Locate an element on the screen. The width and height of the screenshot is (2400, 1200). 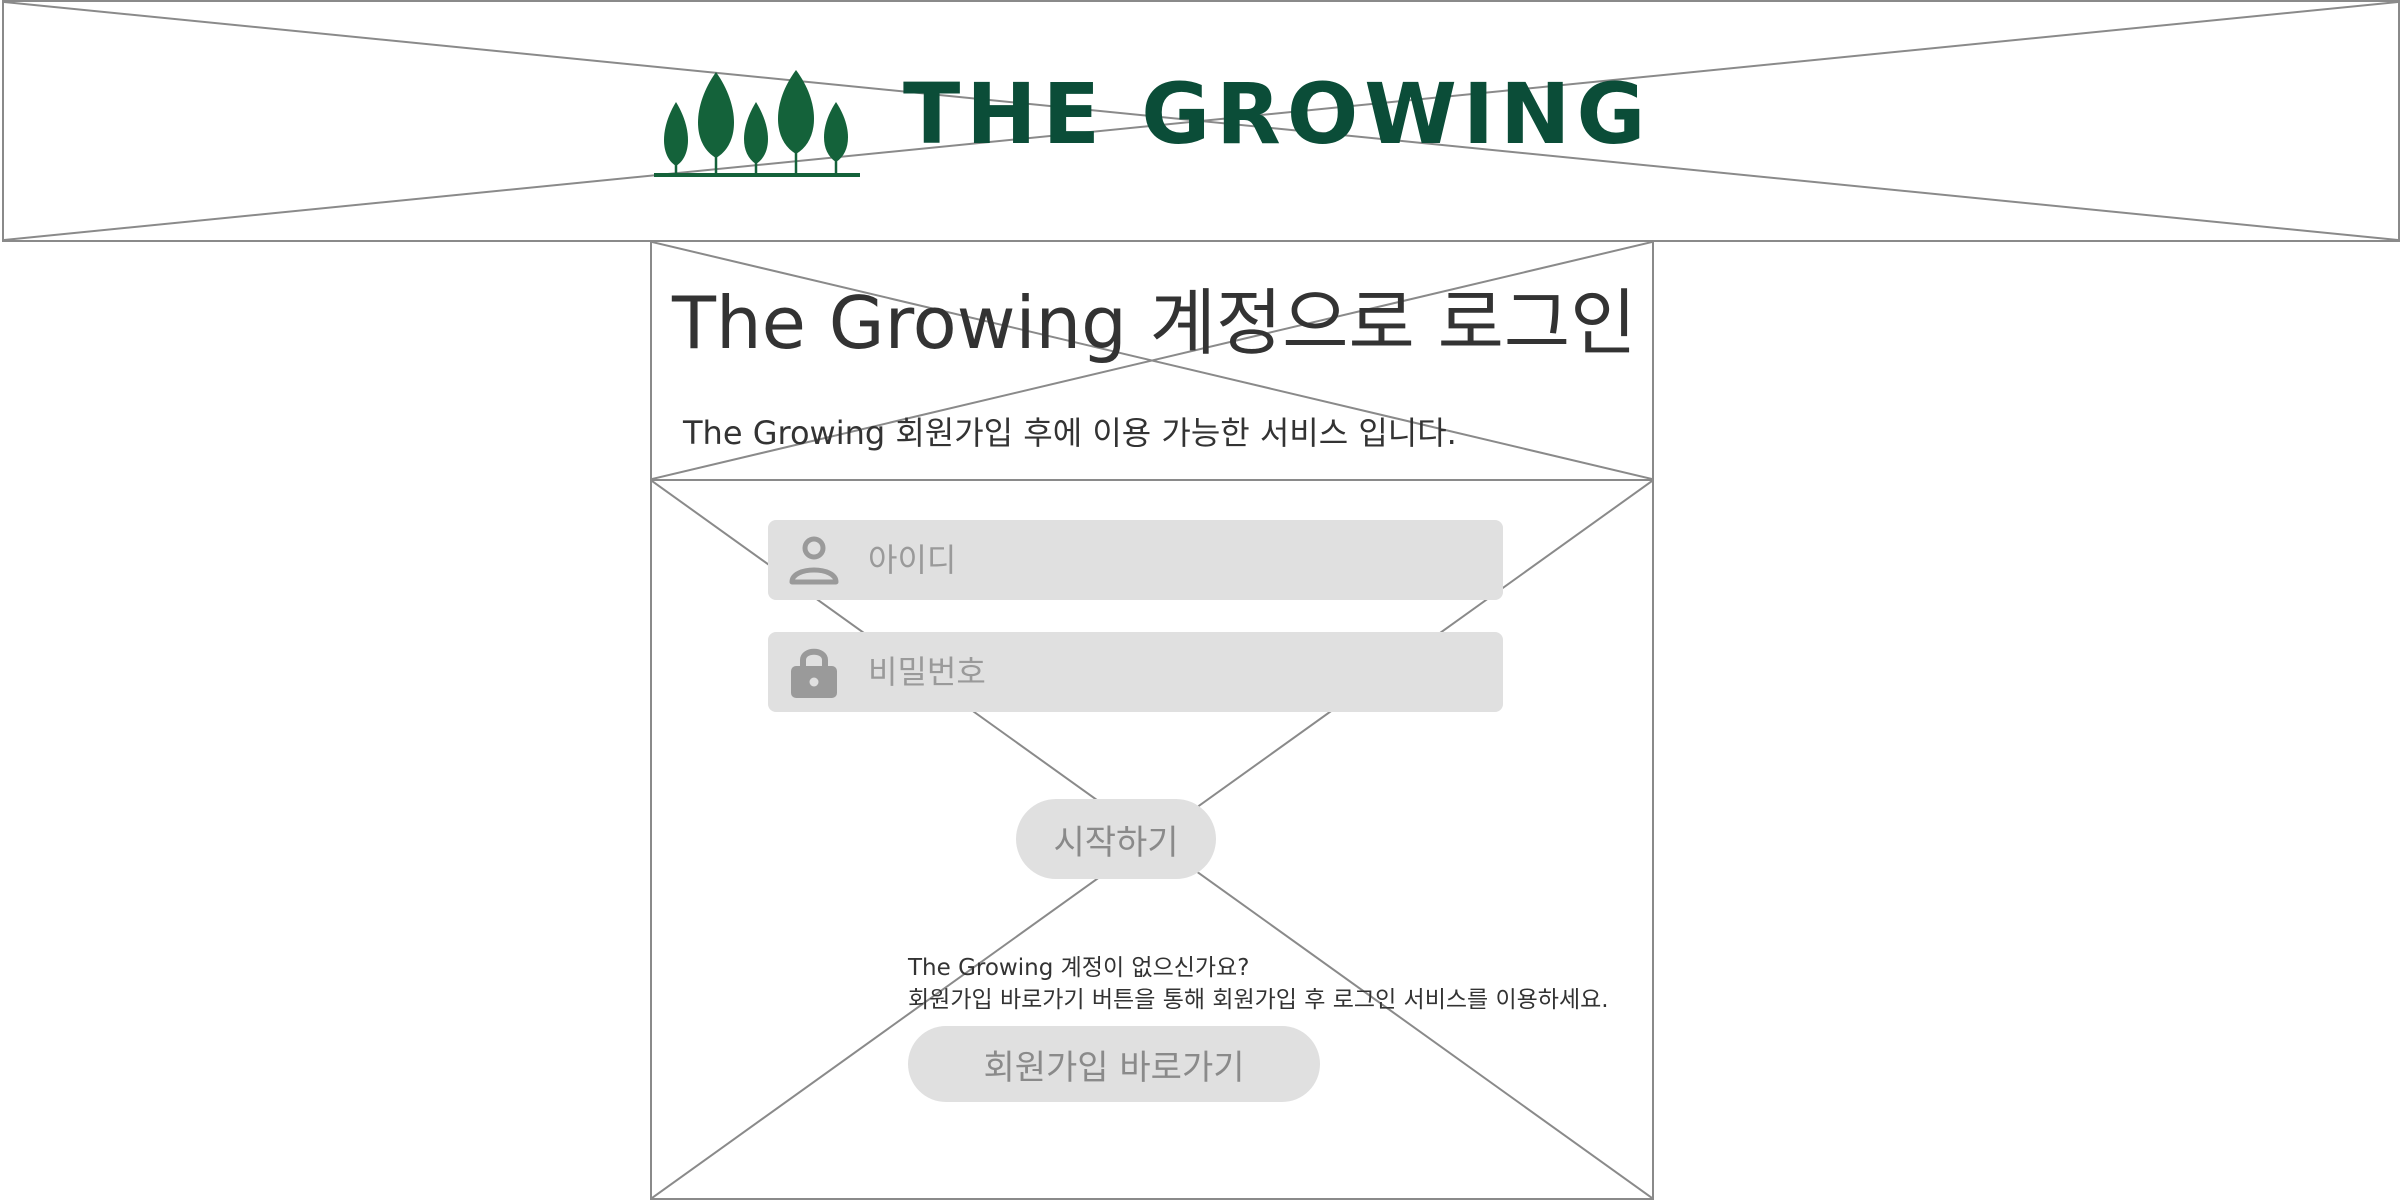
id-field is located at coordinates (1135, 560).